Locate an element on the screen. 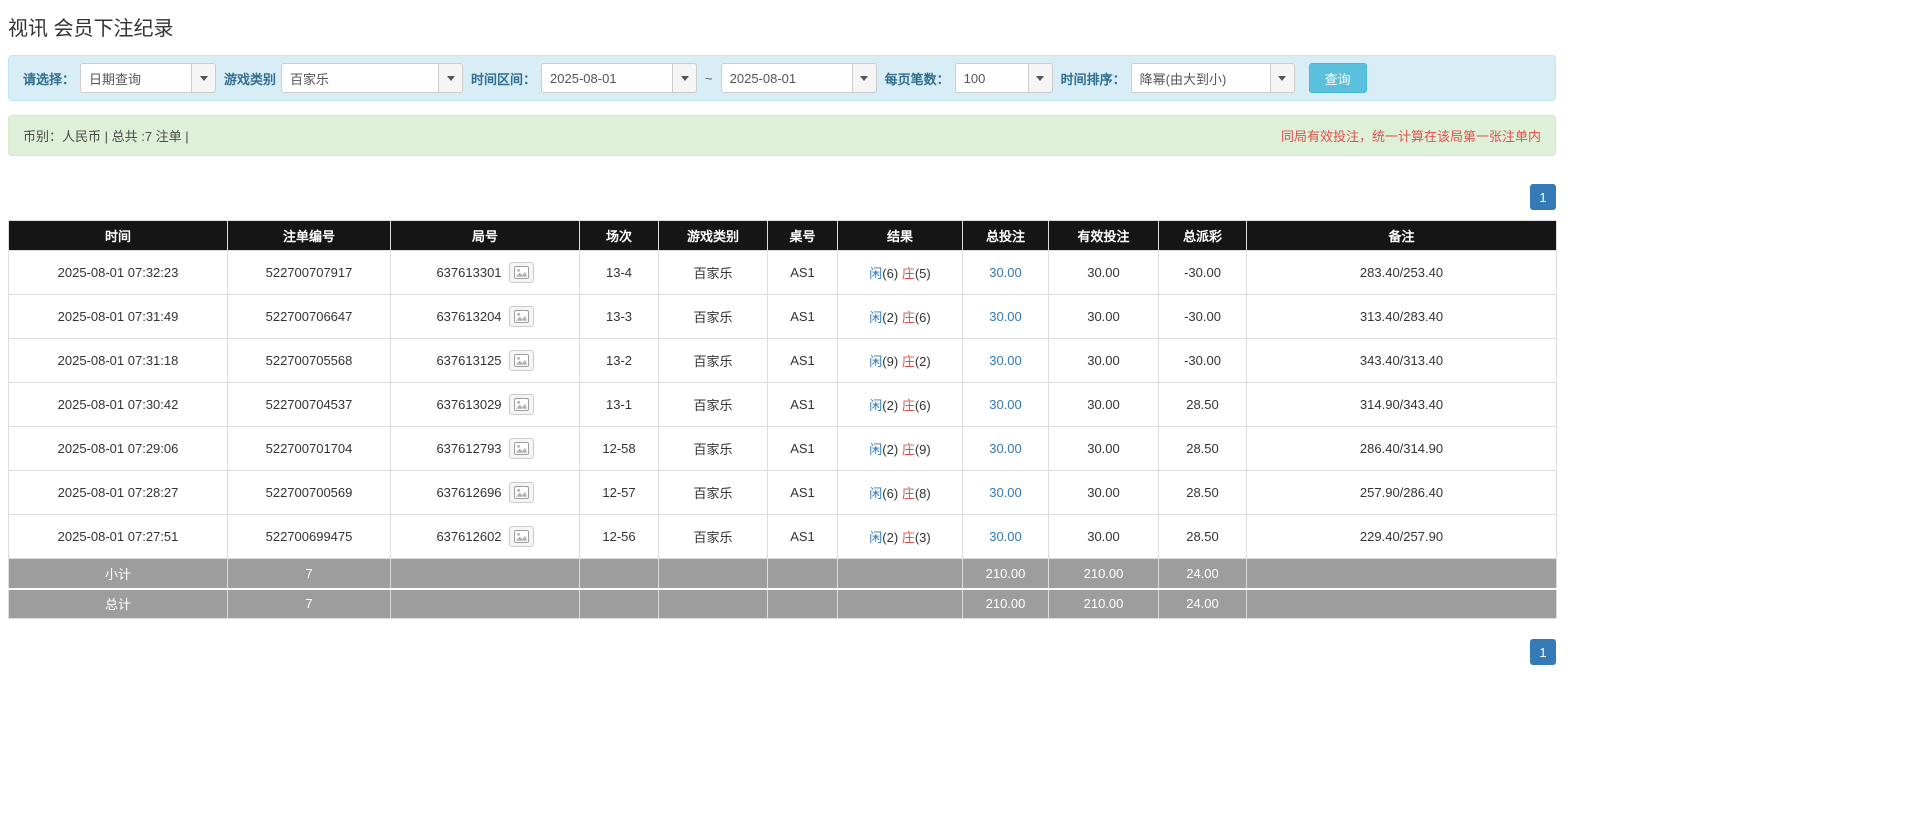 The width and height of the screenshot is (1914, 813). round-number: 637613125 is located at coordinates (469, 360).